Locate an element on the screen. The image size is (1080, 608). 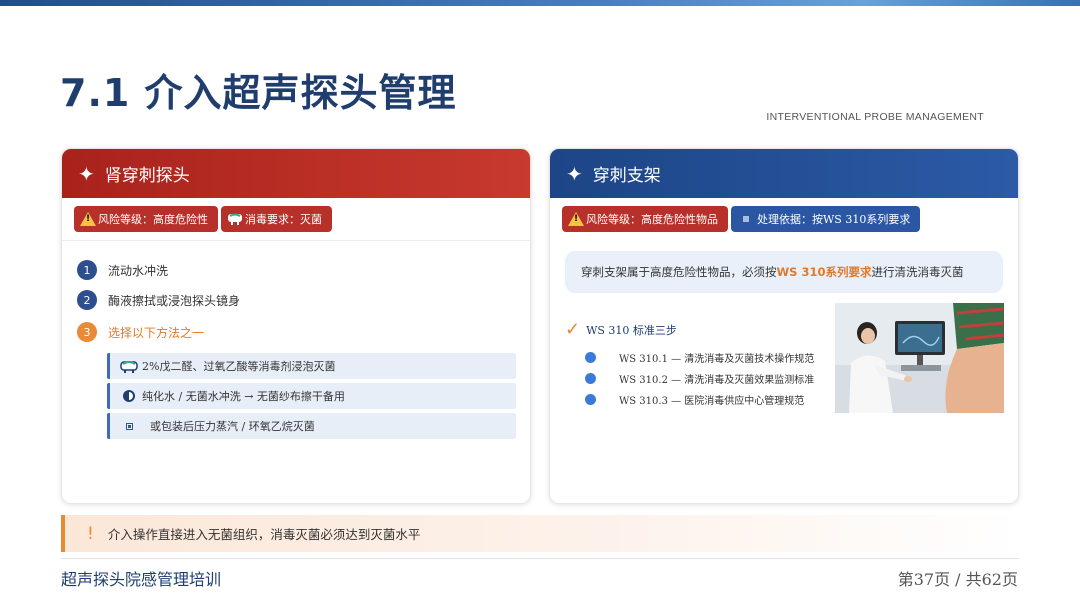
tag-label: 风险等级：高度危险性物品 is located at coordinates (652, 219).